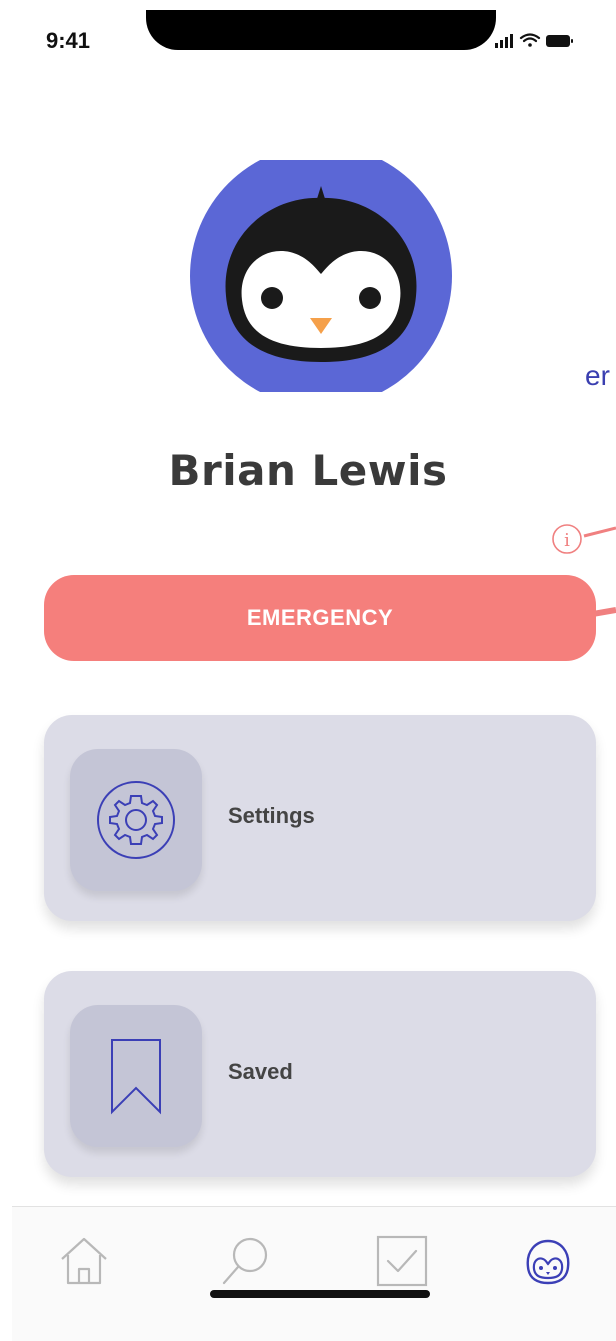 This screenshot has width=616, height=1341. What do you see at coordinates (504, 41) in the screenshot?
I see `cellular-signal-icon` at bounding box center [504, 41].